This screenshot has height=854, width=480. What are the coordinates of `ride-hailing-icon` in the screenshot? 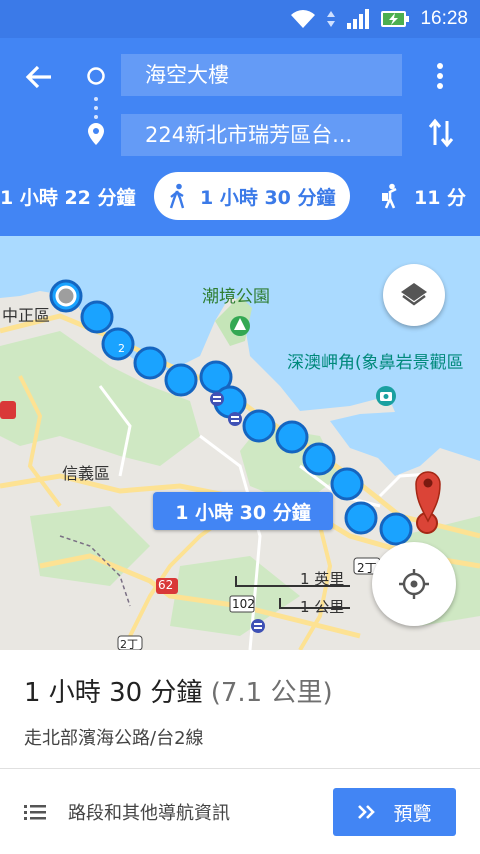 It's located at (389, 196).